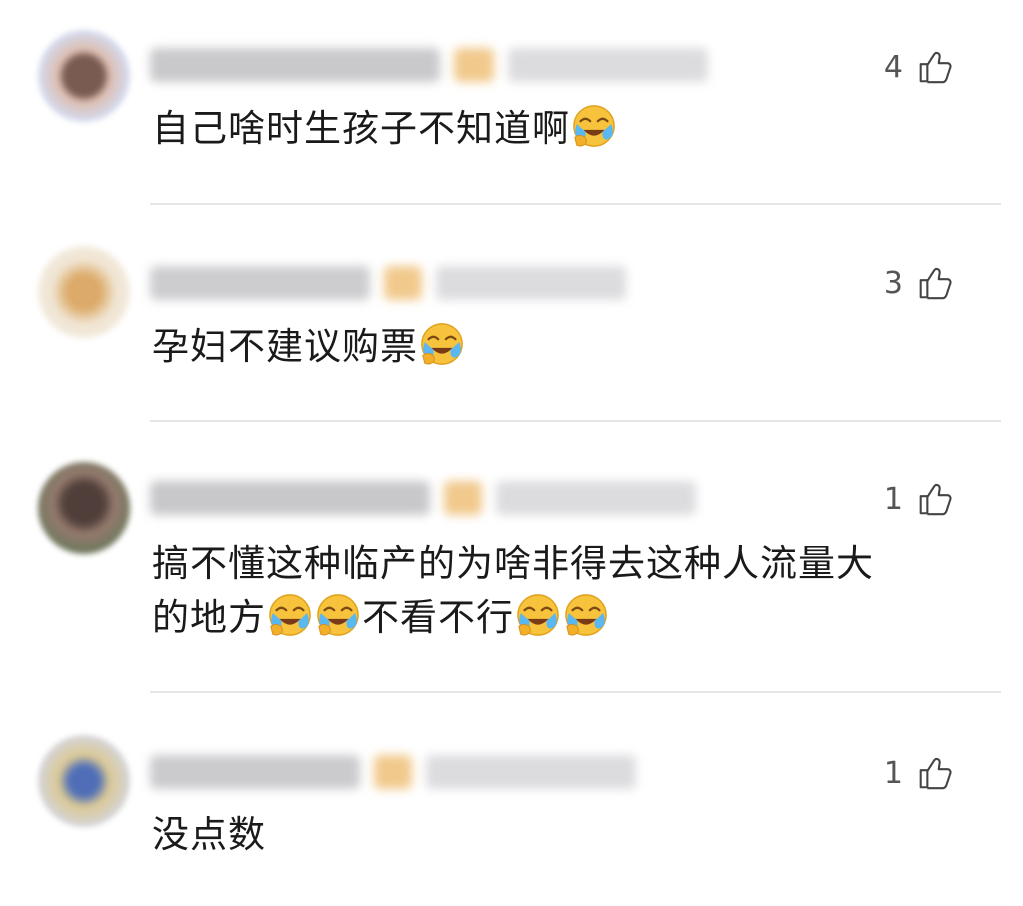 The width and height of the screenshot is (1023, 906). What do you see at coordinates (513, 563) in the screenshot?
I see `comment-body-line1: 搞不懂这种临产的为啥非得去这种人流量大` at bounding box center [513, 563].